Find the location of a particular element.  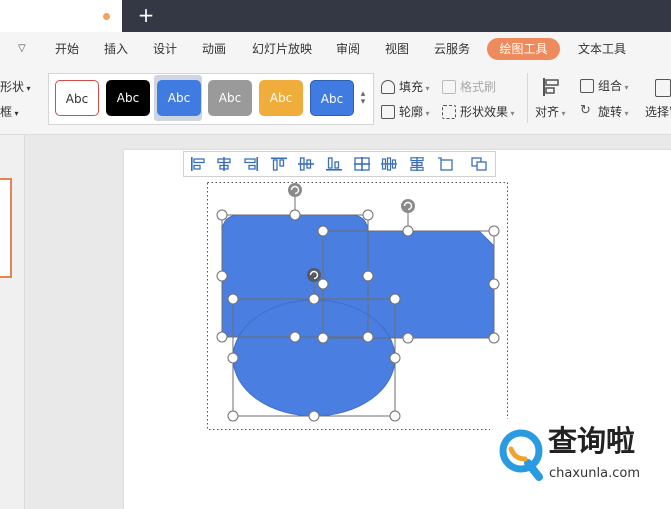

group-button: 组合 ▾ is located at coordinates (613, 87).